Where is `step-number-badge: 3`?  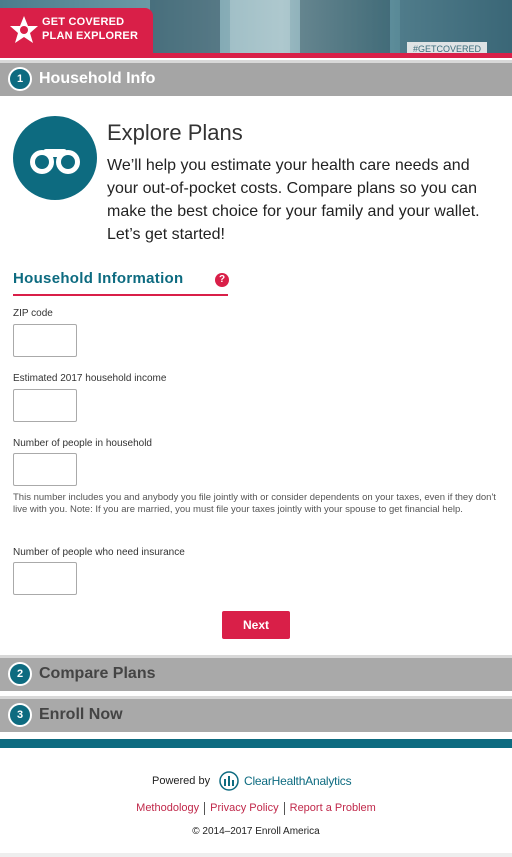 step-number-badge: 3 is located at coordinates (20, 715).